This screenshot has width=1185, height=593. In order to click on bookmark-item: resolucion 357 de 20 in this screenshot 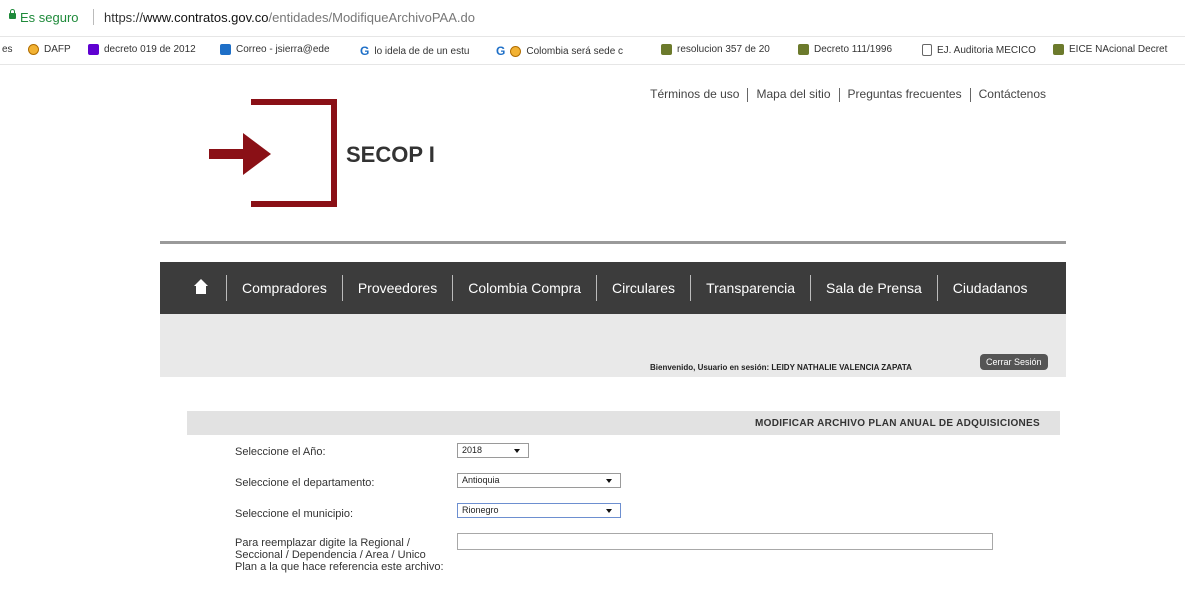, I will do `click(715, 49)`.